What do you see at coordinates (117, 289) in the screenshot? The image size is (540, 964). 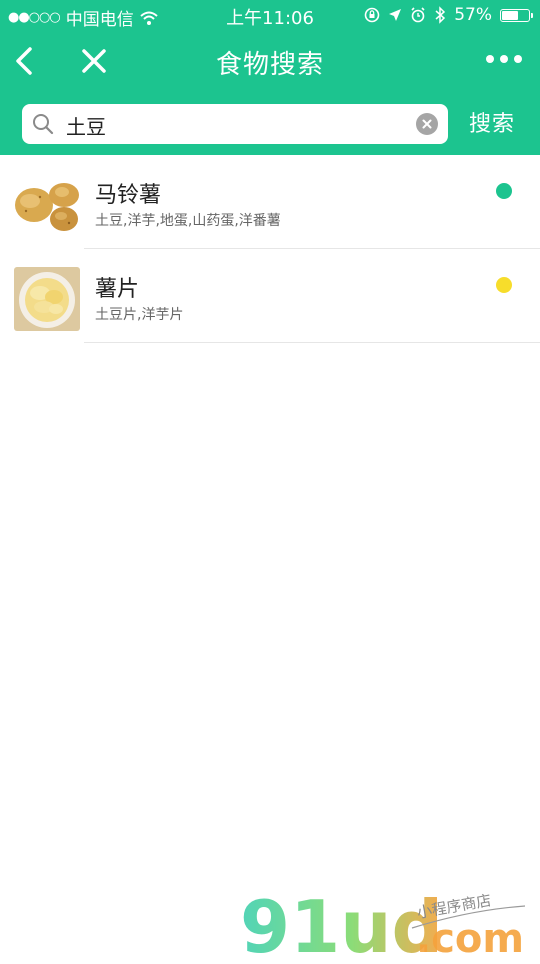 I see `item-name: 薯片` at bounding box center [117, 289].